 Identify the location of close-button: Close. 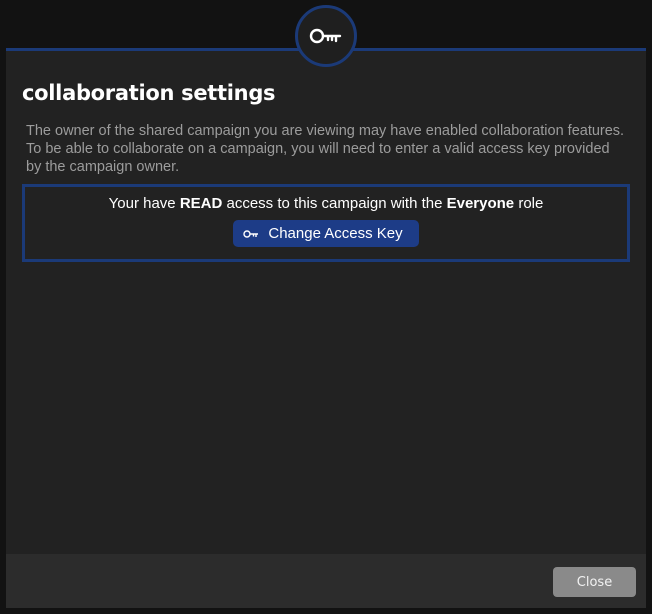
(594, 582).